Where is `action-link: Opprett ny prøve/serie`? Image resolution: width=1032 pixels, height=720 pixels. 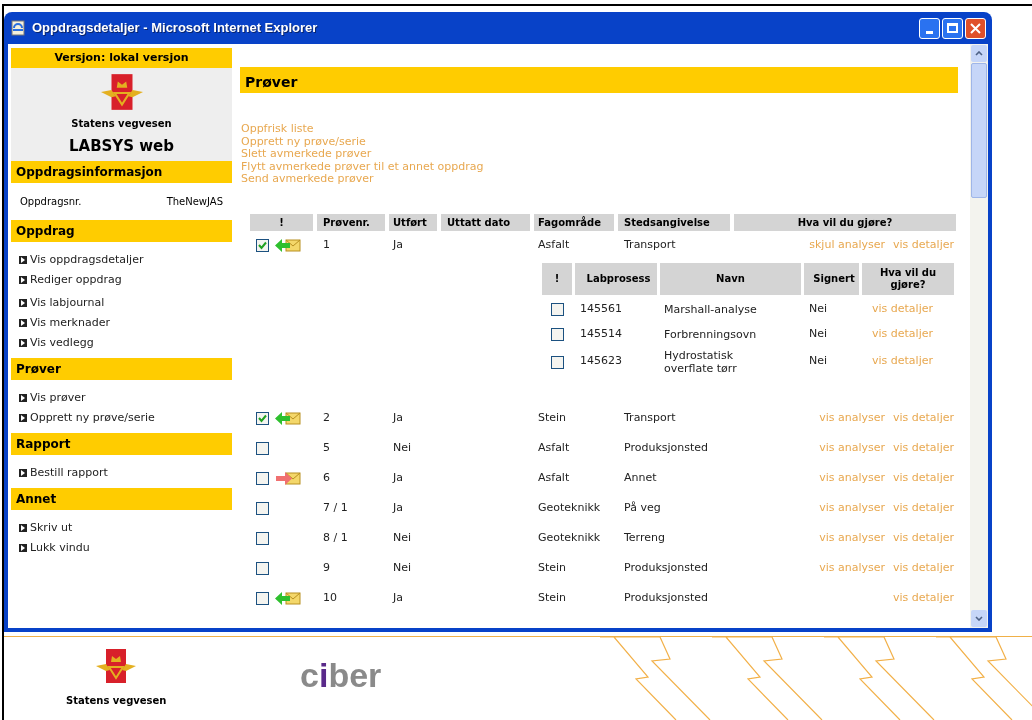 action-link: Opprett ny prøve/serie is located at coordinates (303, 141).